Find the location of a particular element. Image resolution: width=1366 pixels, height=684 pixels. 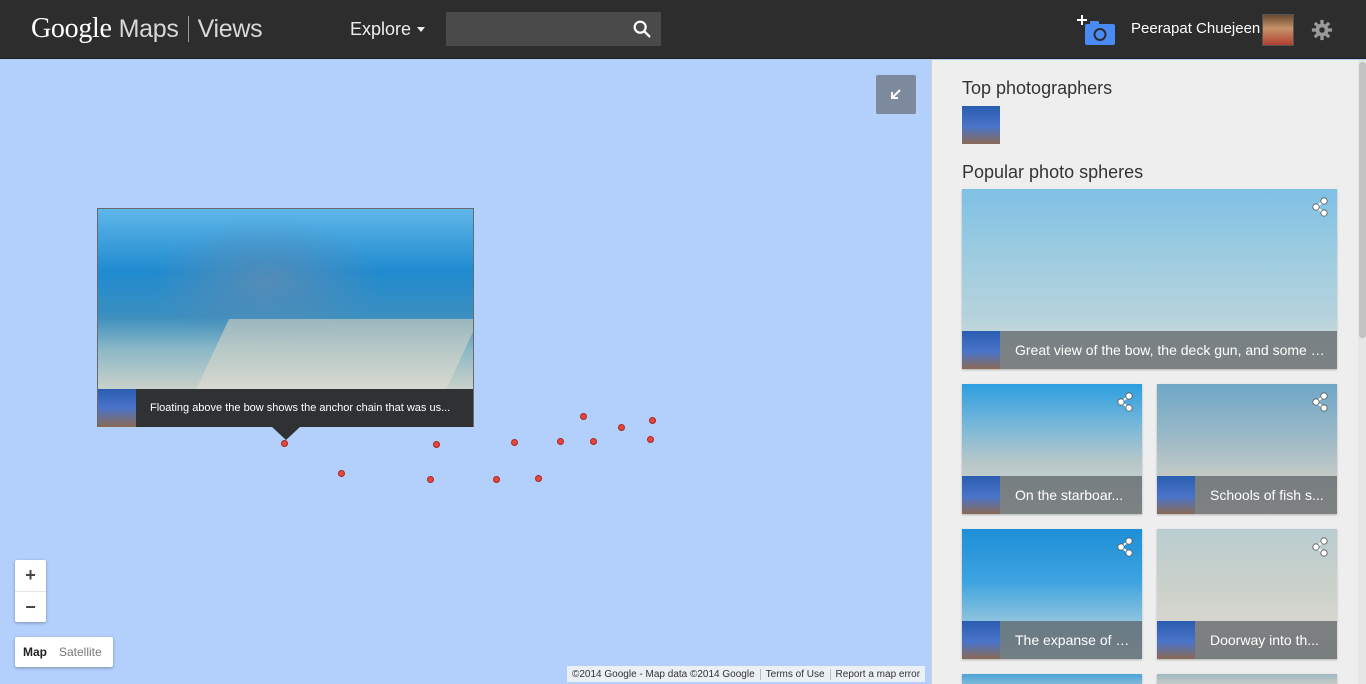

collapse-panel-button is located at coordinates (896, 94).